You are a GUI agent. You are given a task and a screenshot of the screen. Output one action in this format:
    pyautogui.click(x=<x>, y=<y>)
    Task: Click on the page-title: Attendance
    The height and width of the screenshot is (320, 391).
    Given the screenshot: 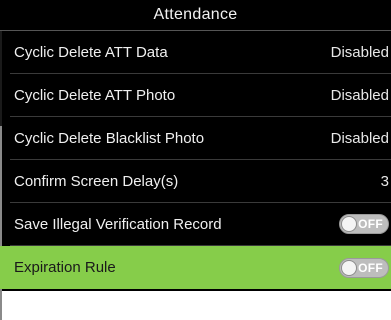 What is the action you would take?
    pyautogui.click(x=195, y=15)
    